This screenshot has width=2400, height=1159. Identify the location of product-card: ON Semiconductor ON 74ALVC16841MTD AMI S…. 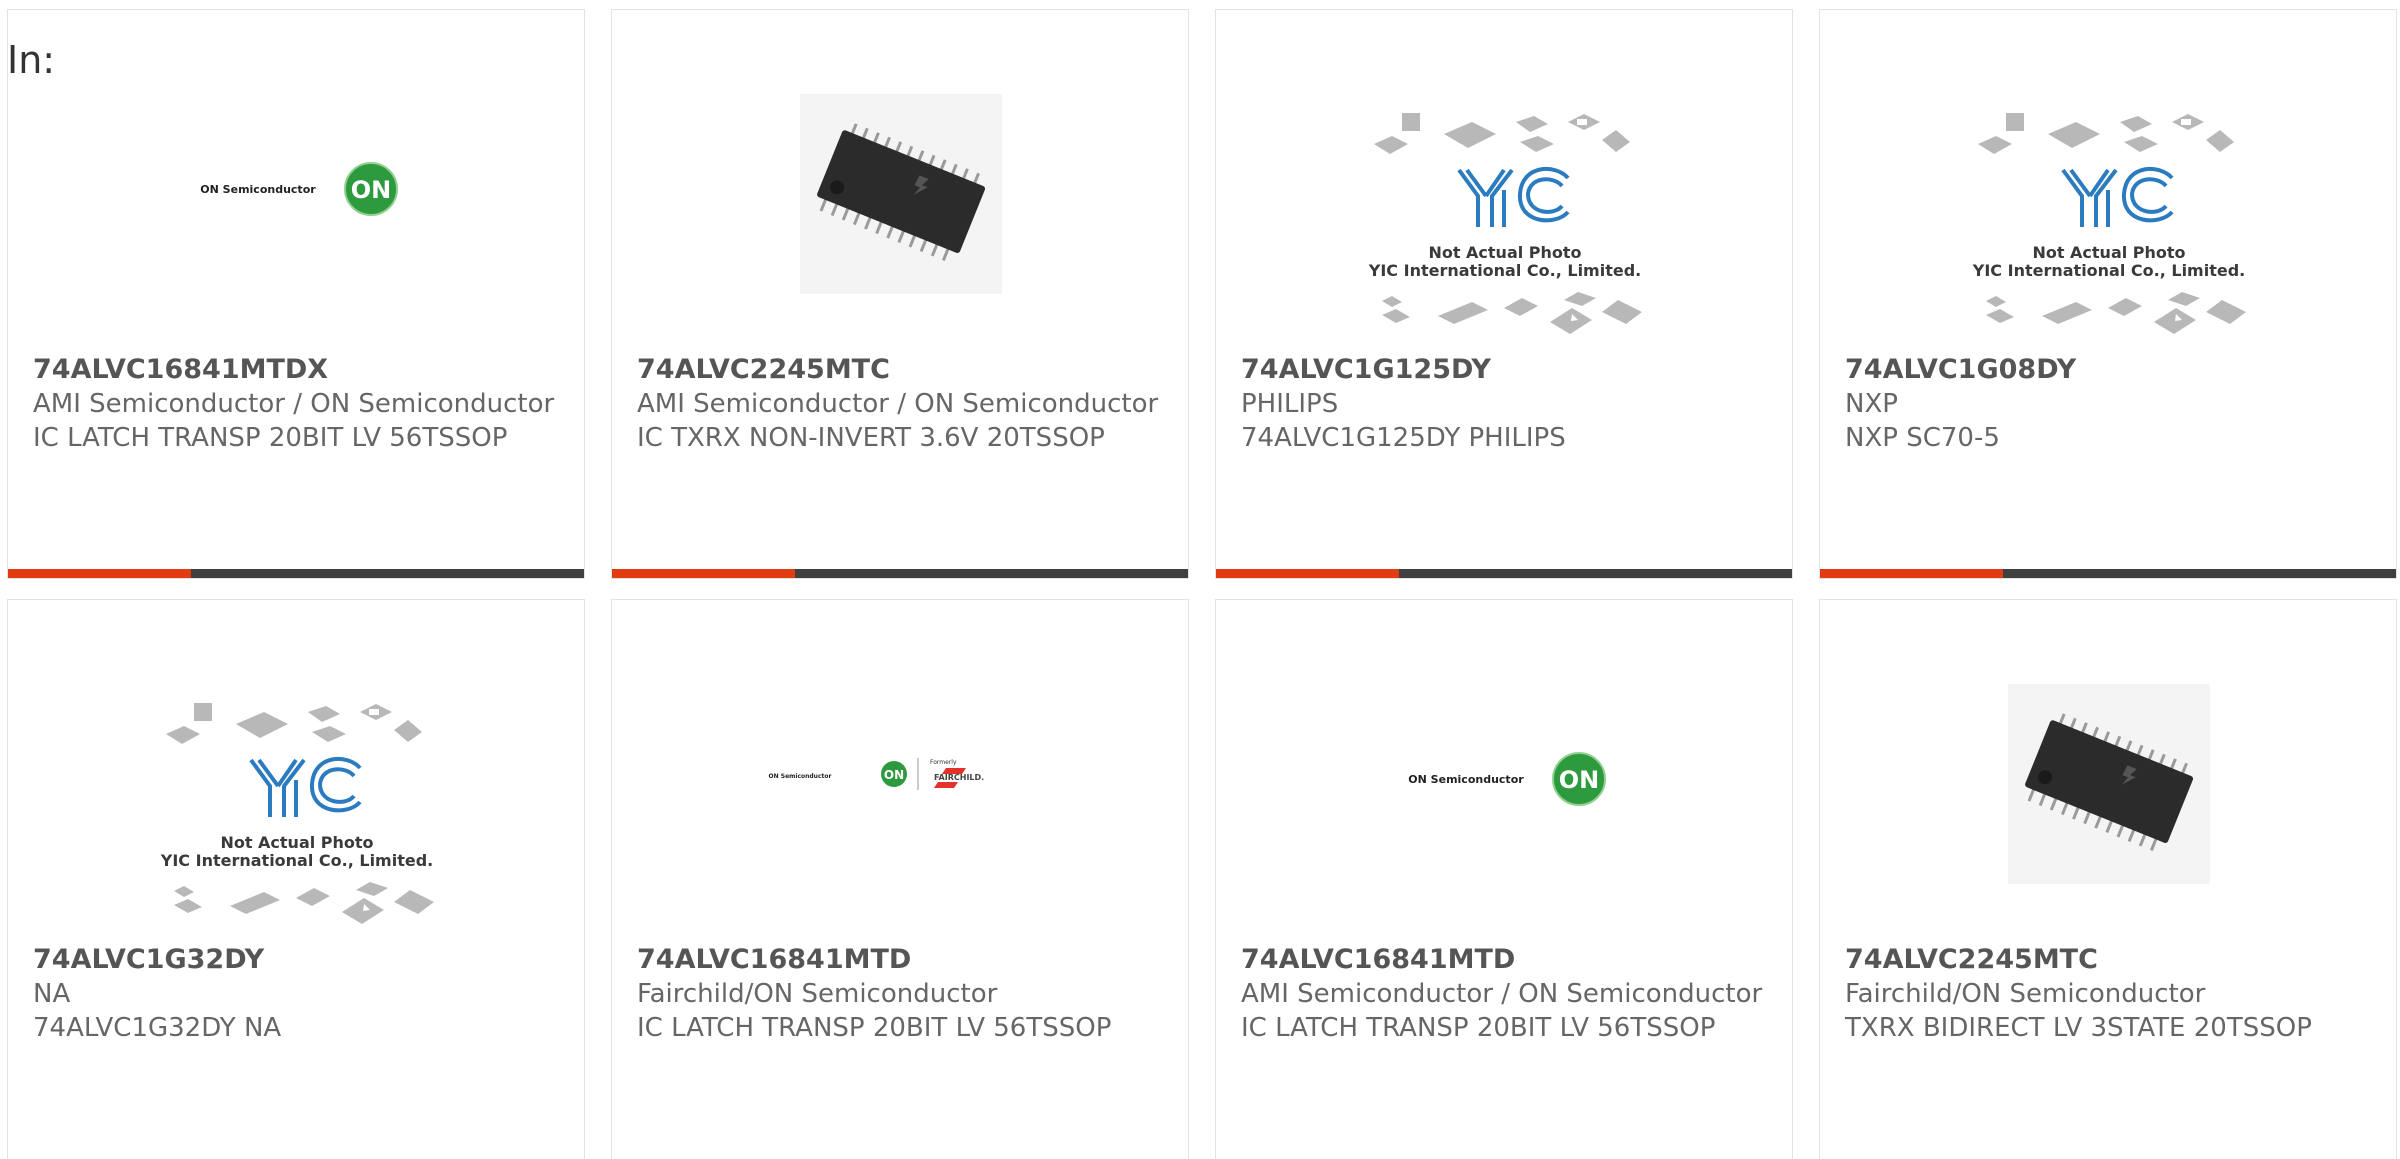
(1504, 879).